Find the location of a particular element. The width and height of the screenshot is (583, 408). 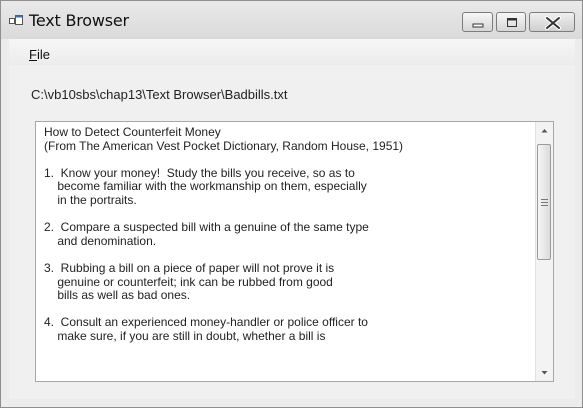

menu-bar: File is located at coordinates (292, 52).